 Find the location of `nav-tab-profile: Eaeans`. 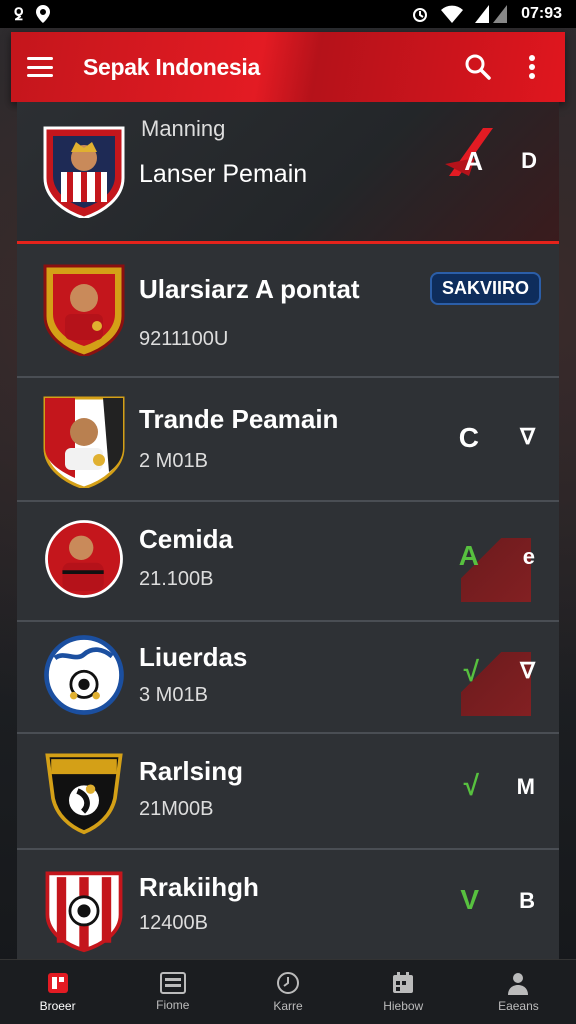

nav-tab-profile: Eaeans is located at coordinates (518, 992).